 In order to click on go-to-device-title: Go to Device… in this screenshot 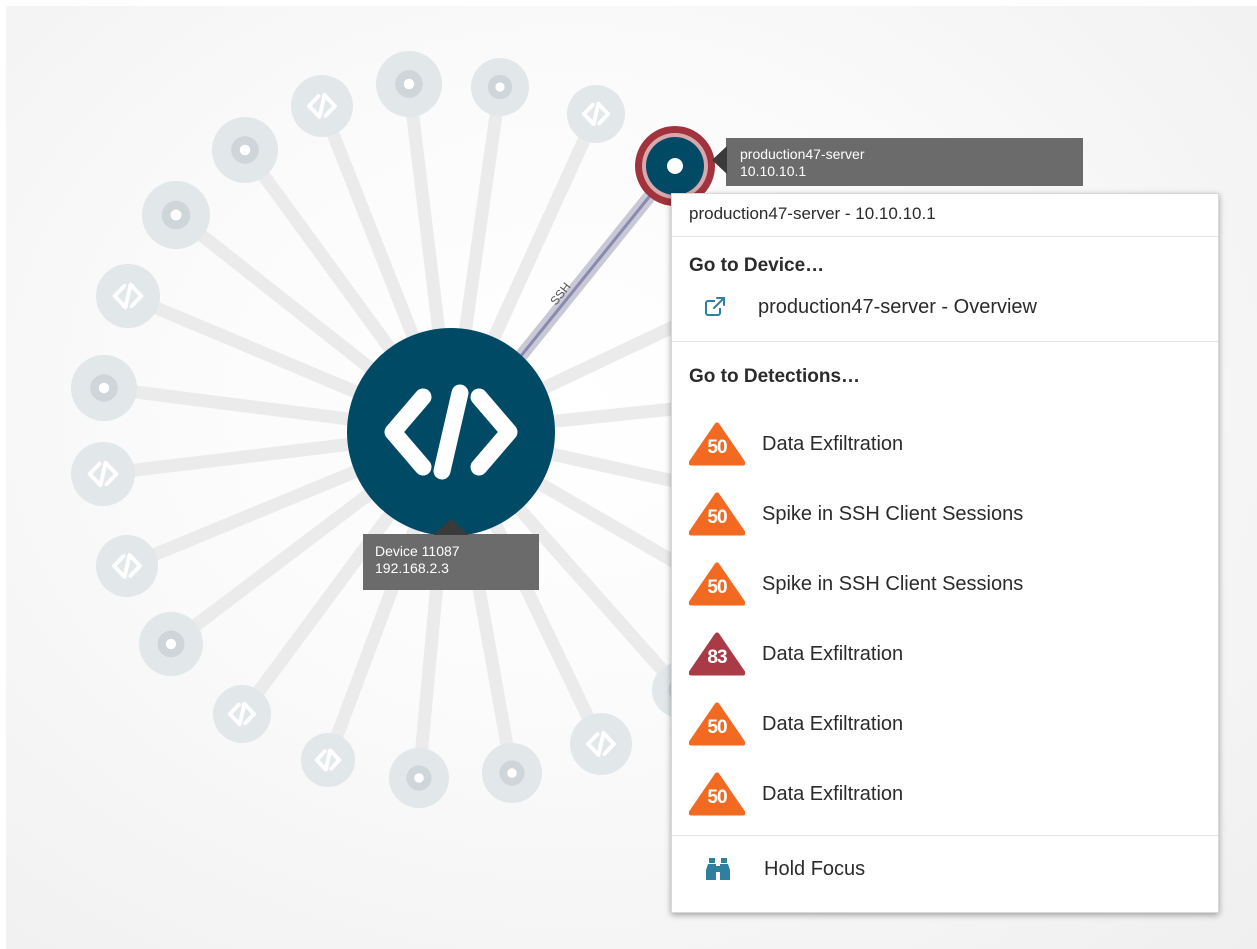, I will do `click(757, 265)`.